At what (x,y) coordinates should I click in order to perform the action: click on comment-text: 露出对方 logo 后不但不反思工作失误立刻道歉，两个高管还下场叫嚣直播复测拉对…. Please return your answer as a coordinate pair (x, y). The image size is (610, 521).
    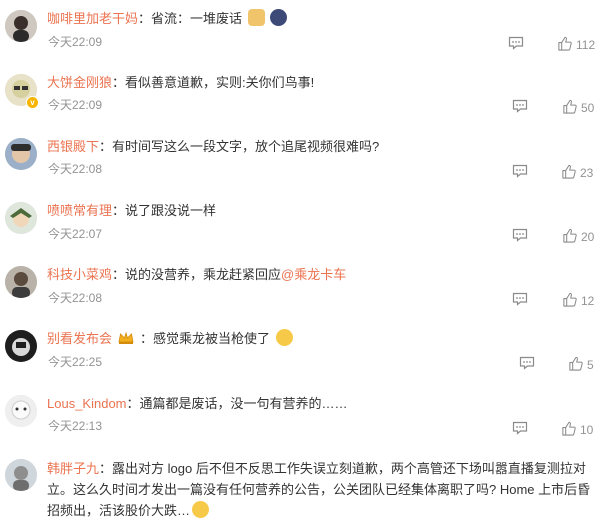
    Looking at the image, I should click on (319, 489).